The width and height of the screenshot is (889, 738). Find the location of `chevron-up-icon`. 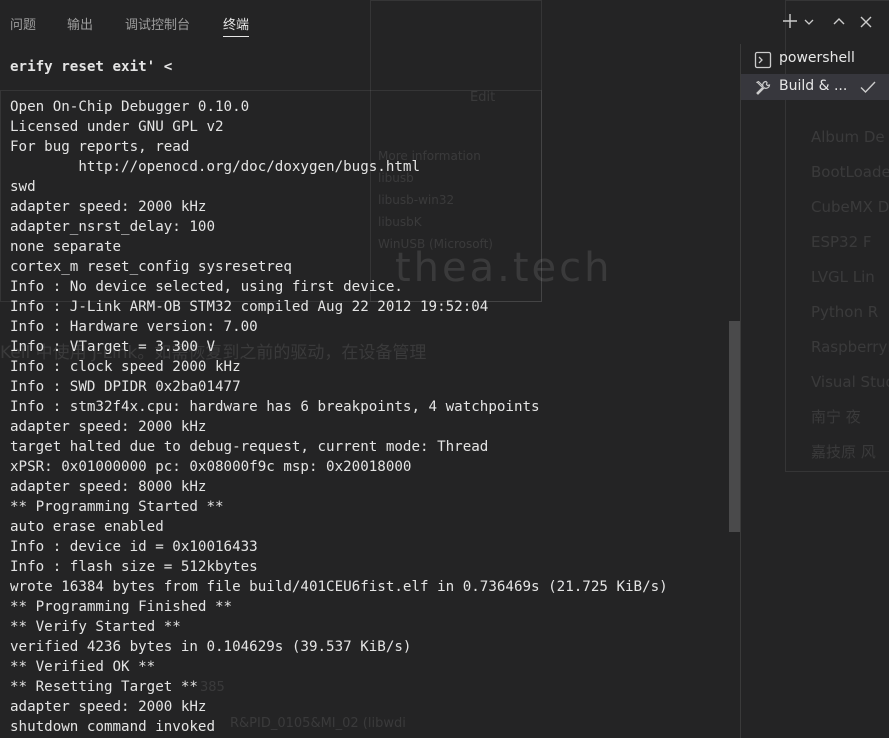

chevron-up-icon is located at coordinates (839, 21).